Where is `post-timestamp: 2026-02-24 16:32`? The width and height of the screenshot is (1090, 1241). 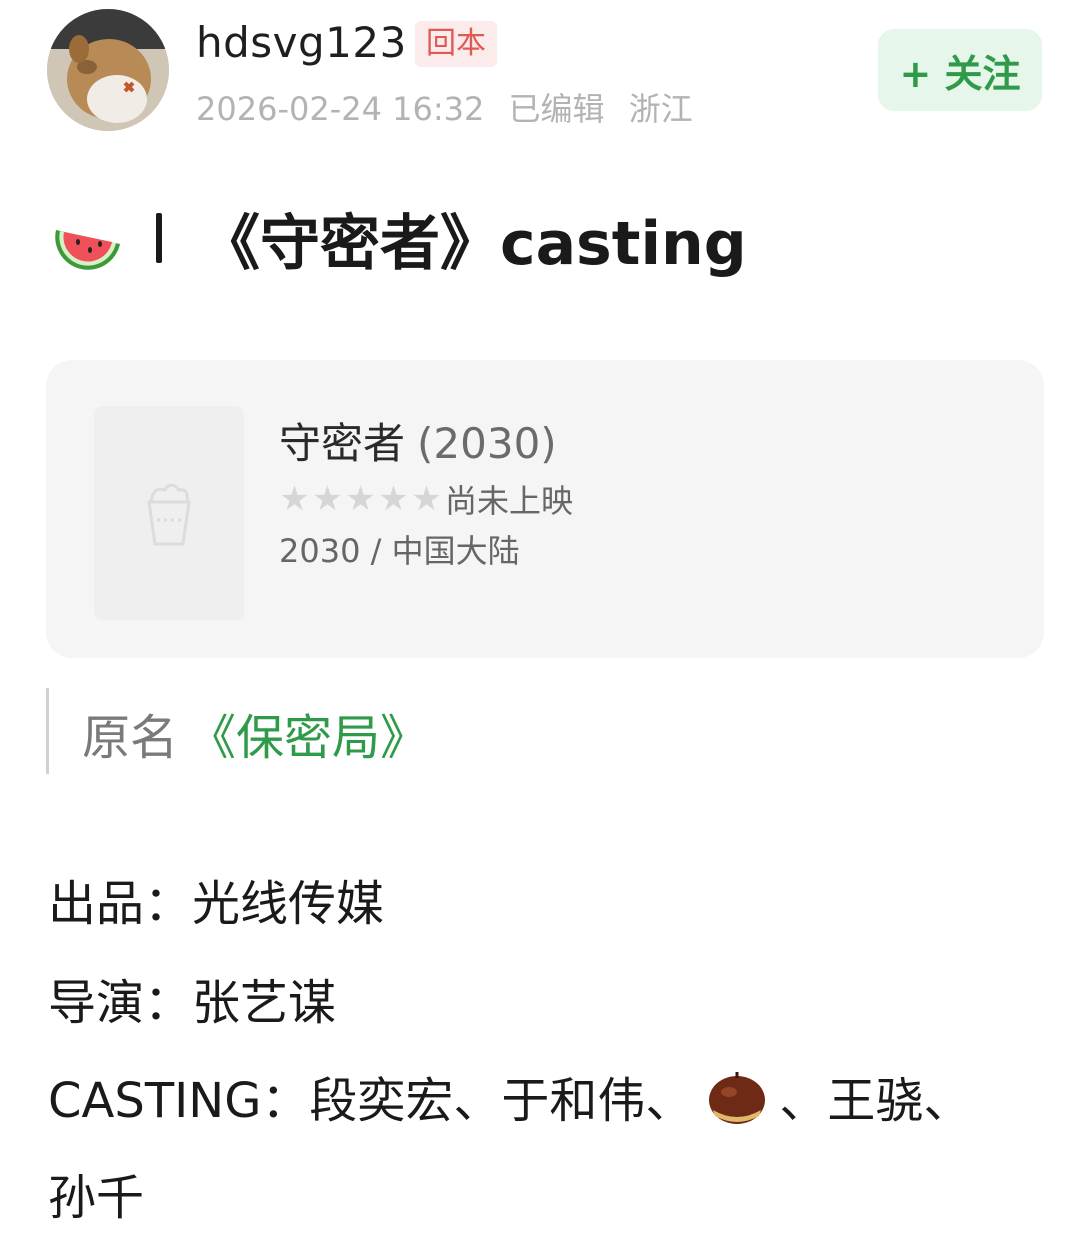
post-timestamp: 2026-02-24 16:32 is located at coordinates (340, 109).